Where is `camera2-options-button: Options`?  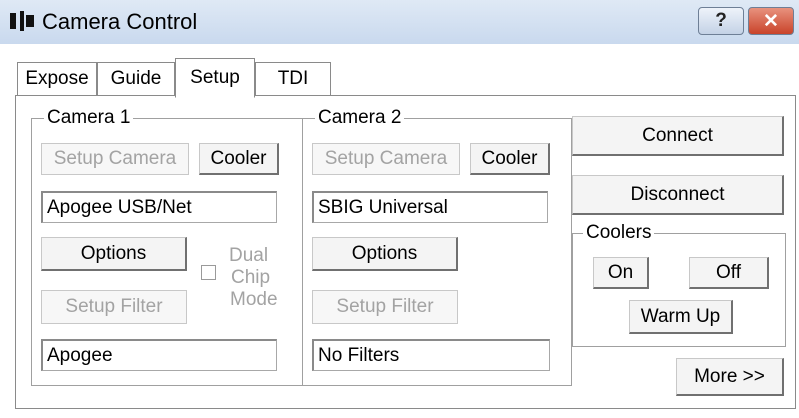
camera2-options-button: Options is located at coordinates (385, 254).